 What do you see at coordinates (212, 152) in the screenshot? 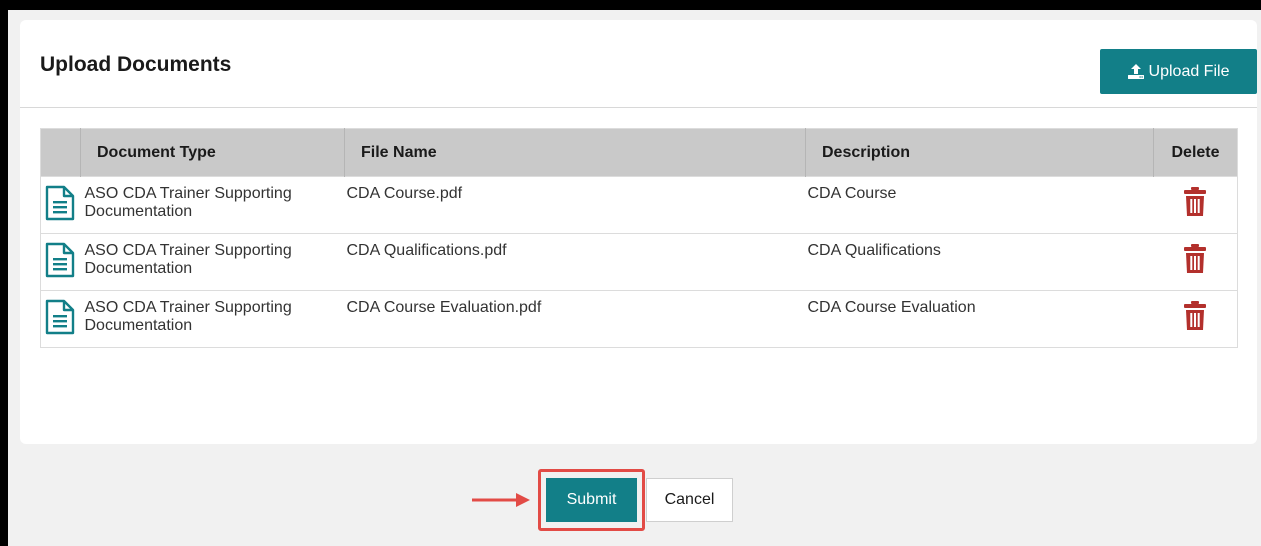
I see `document-type-column-header: Document Type` at bounding box center [212, 152].